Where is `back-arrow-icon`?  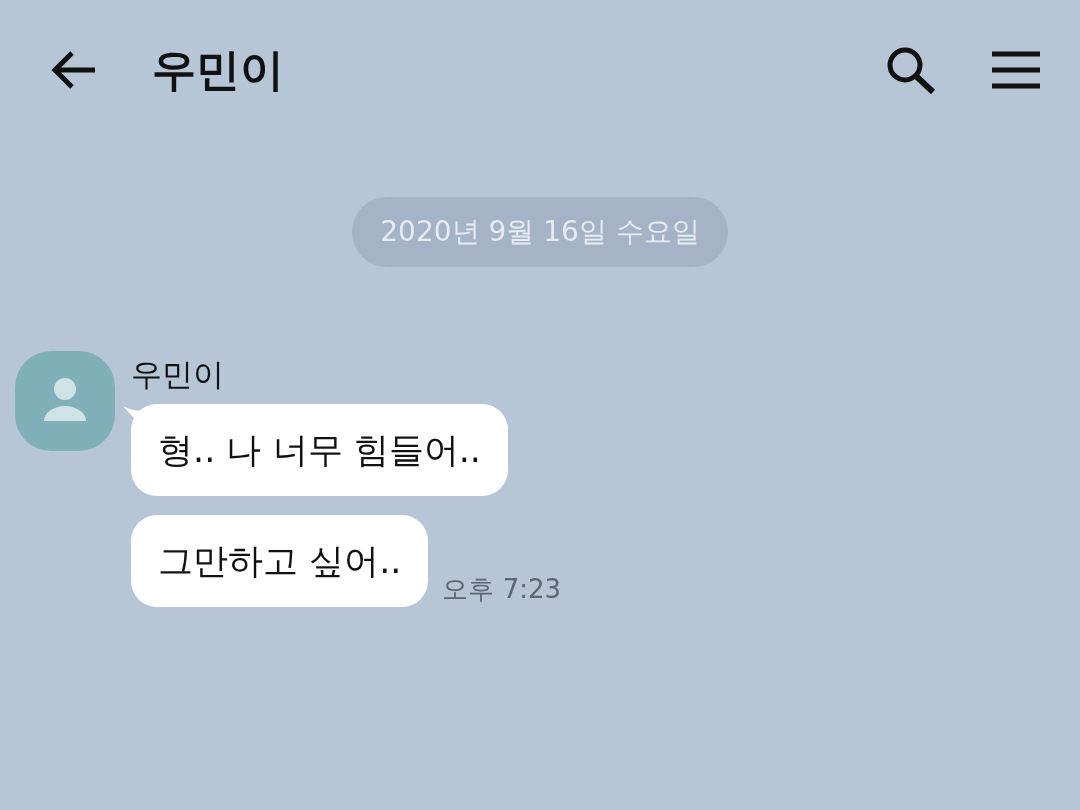 back-arrow-icon is located at coordinates (74, 70).